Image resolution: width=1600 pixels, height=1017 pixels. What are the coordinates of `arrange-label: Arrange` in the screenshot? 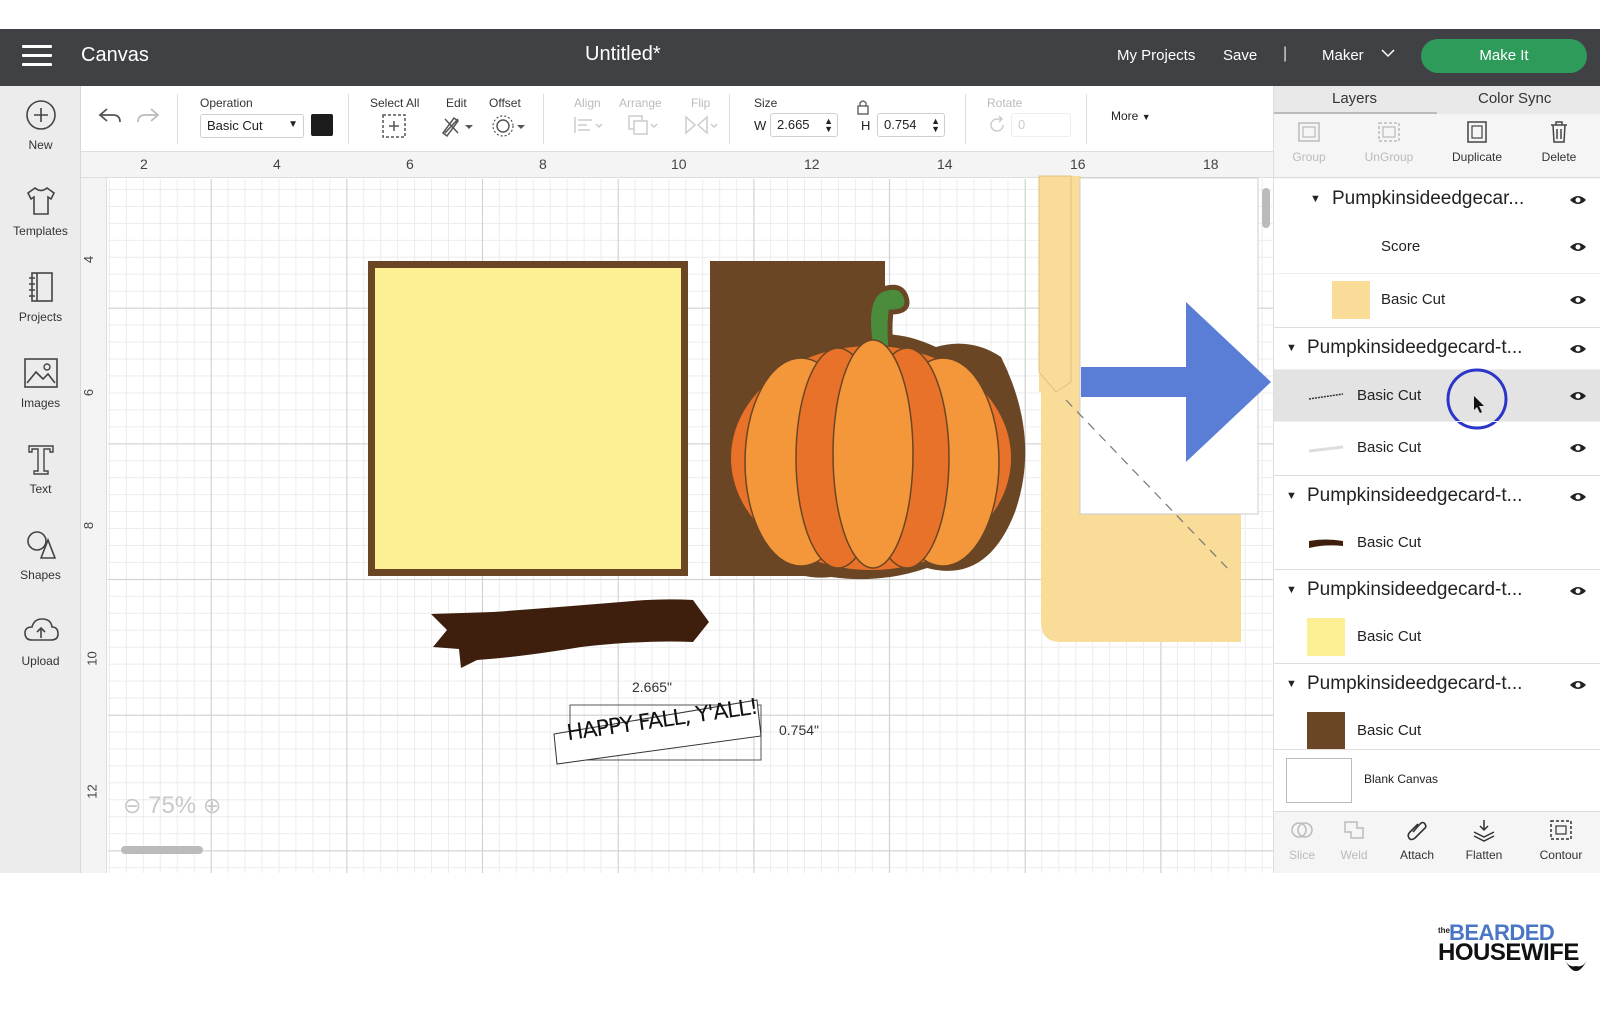 It's located at (640, 103).